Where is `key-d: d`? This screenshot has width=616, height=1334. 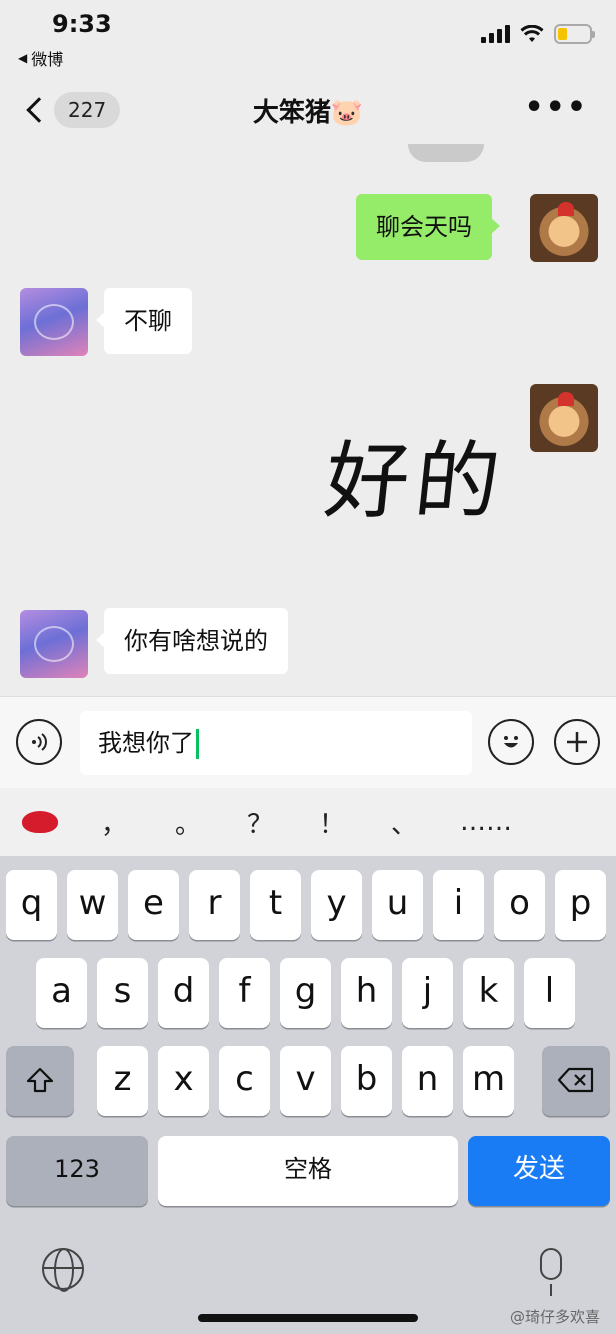 key-d: d is located at coordinates (183, 993).